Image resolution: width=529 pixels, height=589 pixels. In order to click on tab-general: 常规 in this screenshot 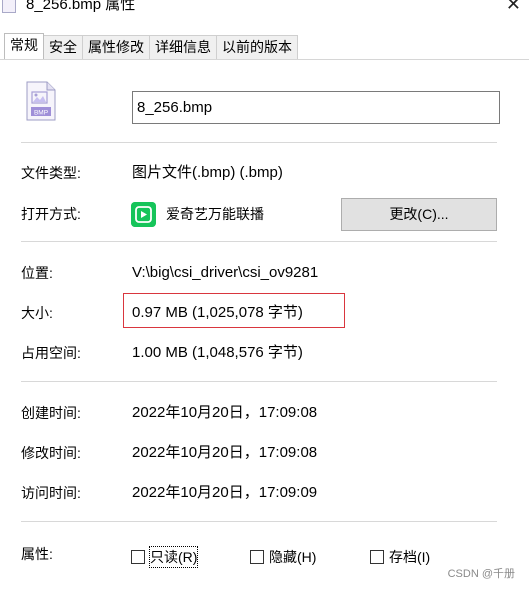, I will do `click(24, 46)`.